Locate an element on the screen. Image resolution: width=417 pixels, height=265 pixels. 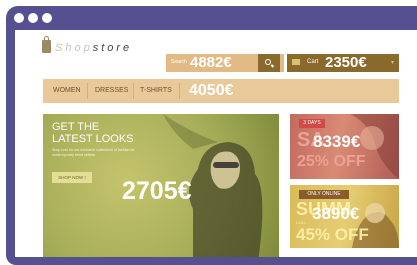
window-titlebar is located at coordinates (211, 18).